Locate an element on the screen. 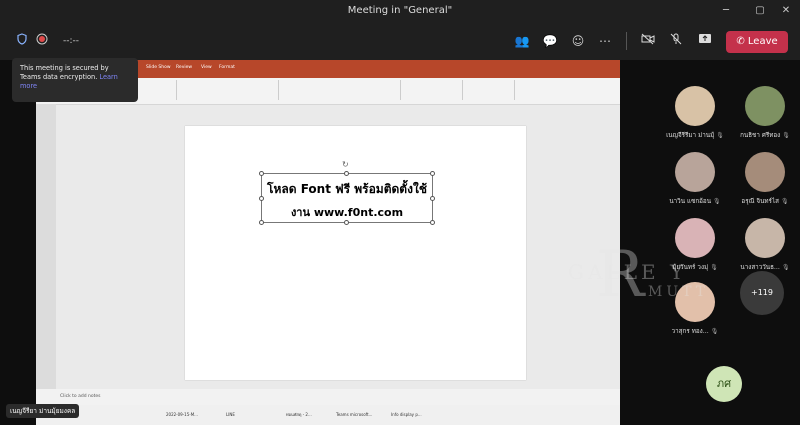 The width and height of the screenshot is (800, 425). more-participants-button: +119 is located at coordinates (762, 293).